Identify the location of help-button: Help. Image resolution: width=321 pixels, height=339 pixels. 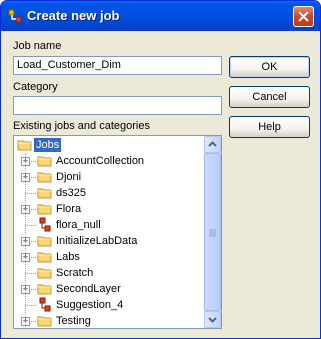
(269, 127).